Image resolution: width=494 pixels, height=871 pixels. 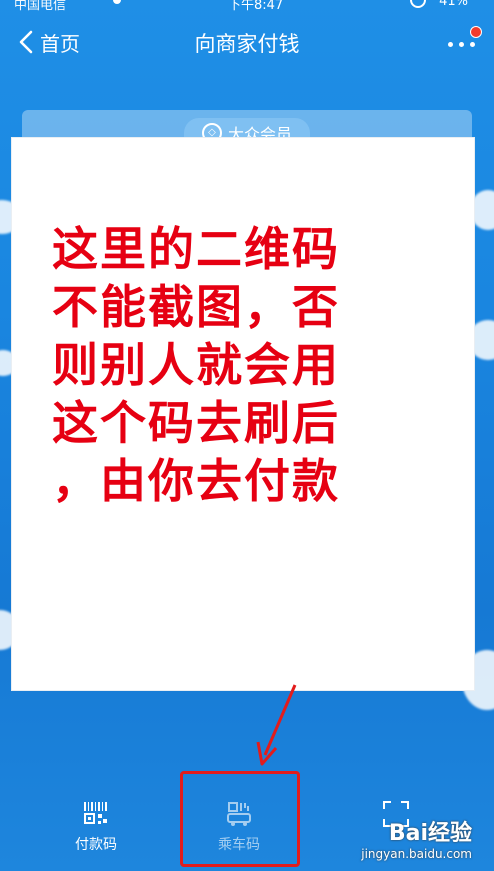 I want to click on tab-label: 付款码, so click(x=96, y=845).